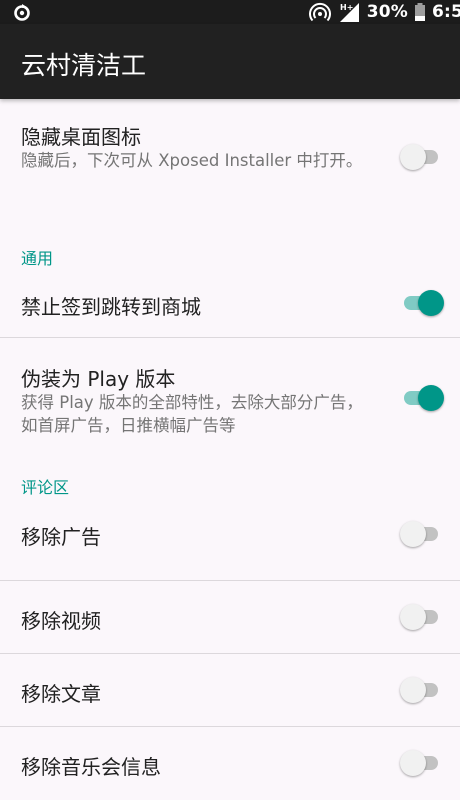  I want to click on category-header-general: 通用, so click(230, 234).